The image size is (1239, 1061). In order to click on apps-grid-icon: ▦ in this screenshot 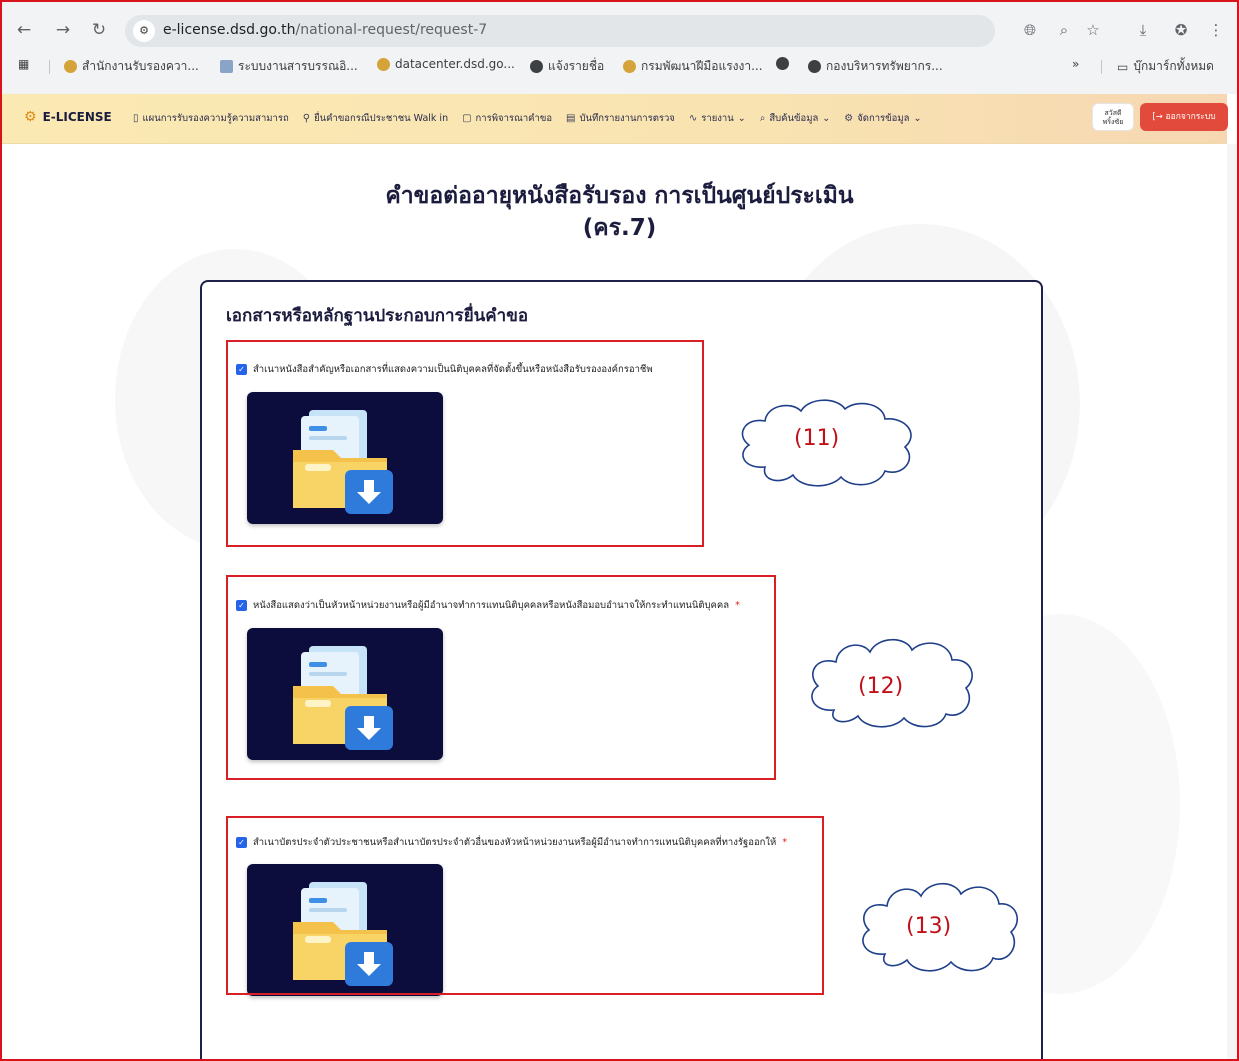, I will do `click(23, 64)`.